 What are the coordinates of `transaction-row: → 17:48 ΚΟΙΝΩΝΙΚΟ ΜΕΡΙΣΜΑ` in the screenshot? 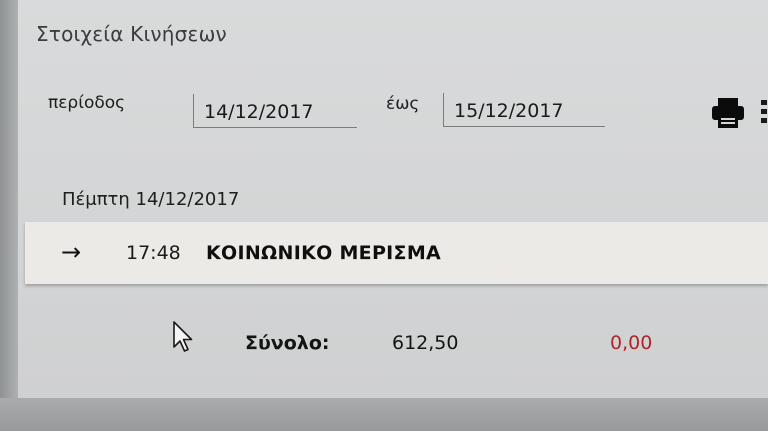 It's located at (396, 253).